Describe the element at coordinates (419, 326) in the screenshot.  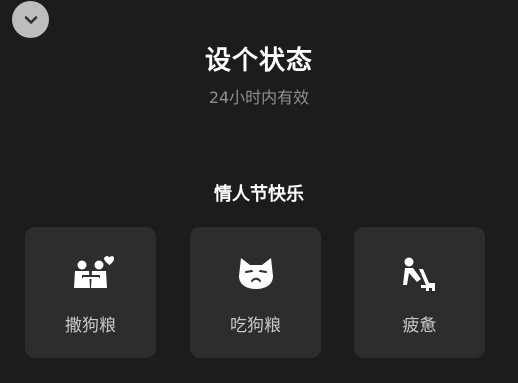
I see `status-label: 疲惫` at that location.